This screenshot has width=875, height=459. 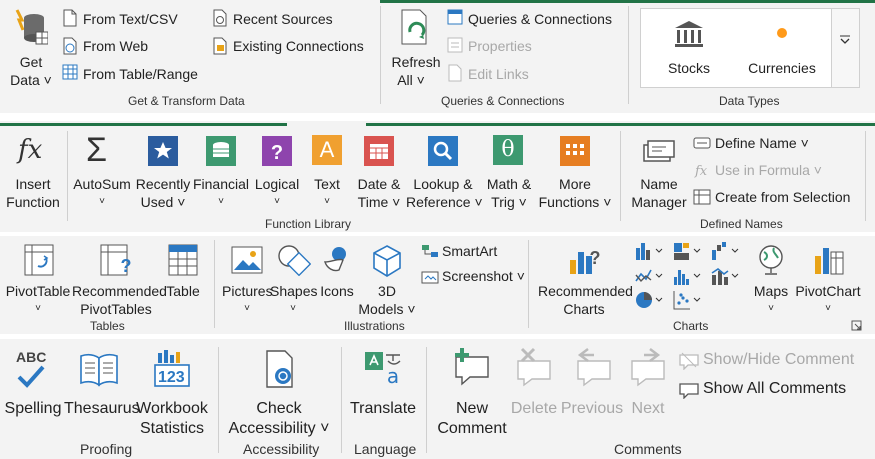 What do you see at coordinates (782, 48) in the screenshot?
I see `currencies-button: Currencies` at bounding box center [782, 48].